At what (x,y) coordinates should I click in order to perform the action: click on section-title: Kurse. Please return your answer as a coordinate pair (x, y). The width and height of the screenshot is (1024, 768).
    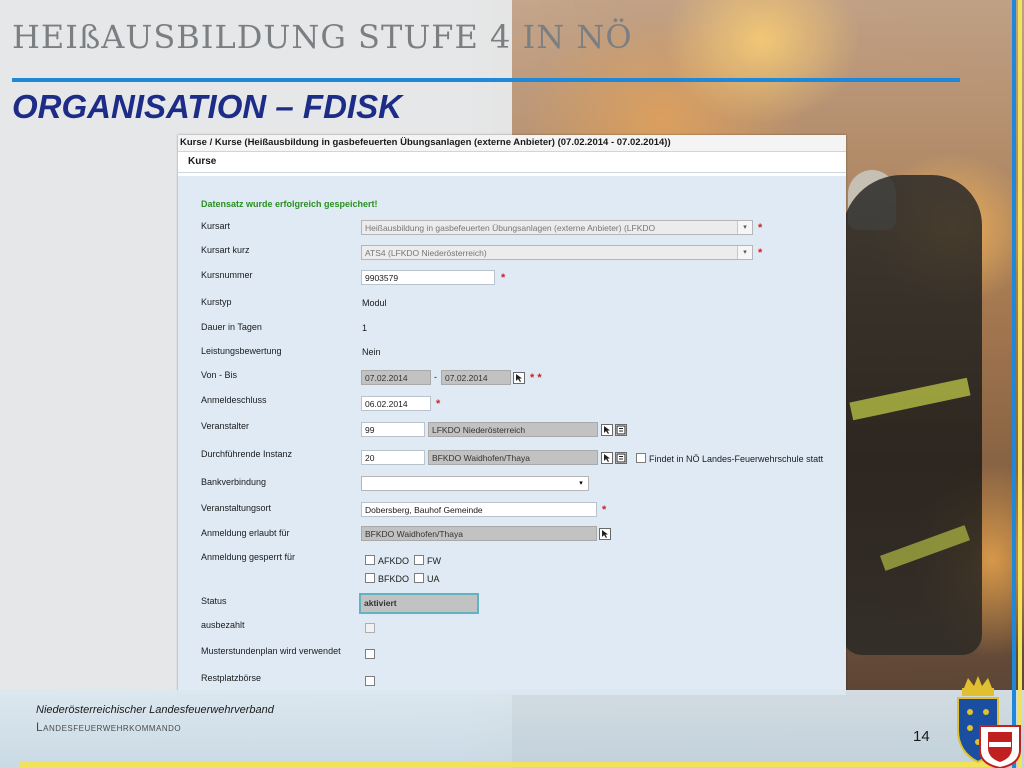
    Looking at the image, I should click on (512, 162).